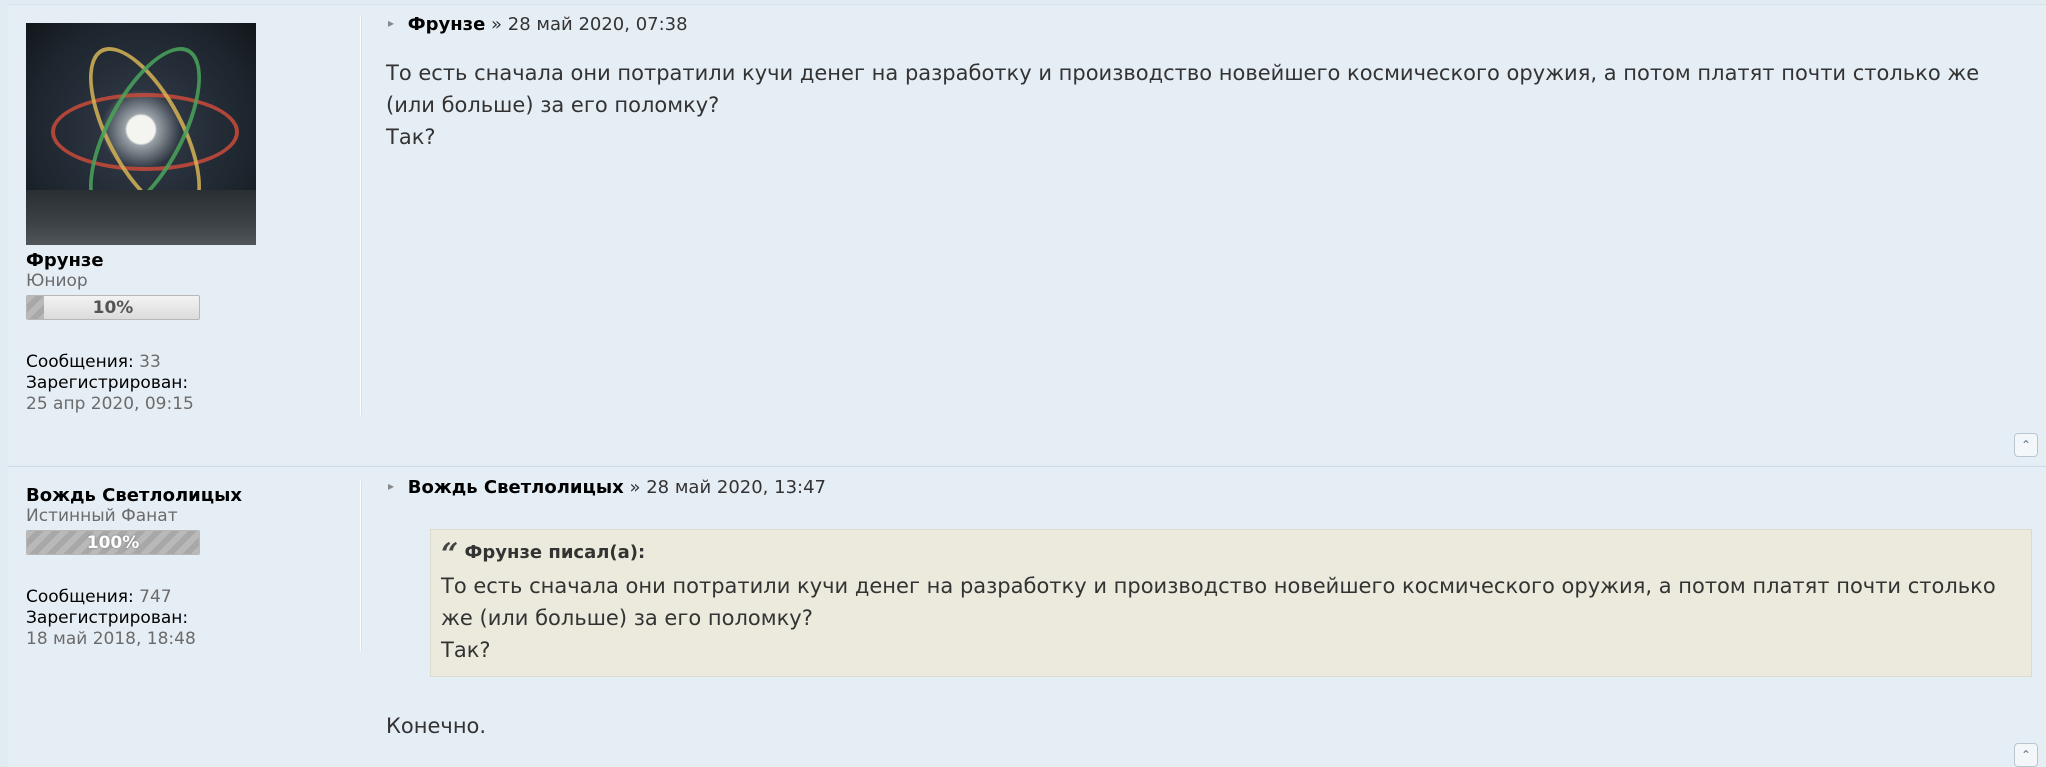 This screenshot has width=2046, height=767. I want to click on quote-author: Фрунзе писал(а):, so click(555, 552).